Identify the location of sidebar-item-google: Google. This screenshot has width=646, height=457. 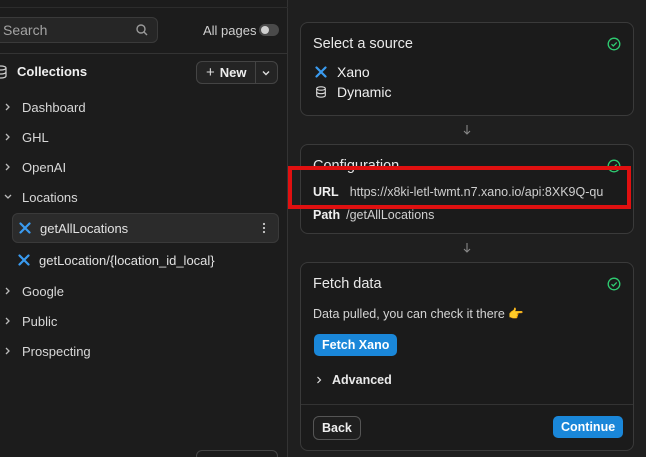
(32, 291).